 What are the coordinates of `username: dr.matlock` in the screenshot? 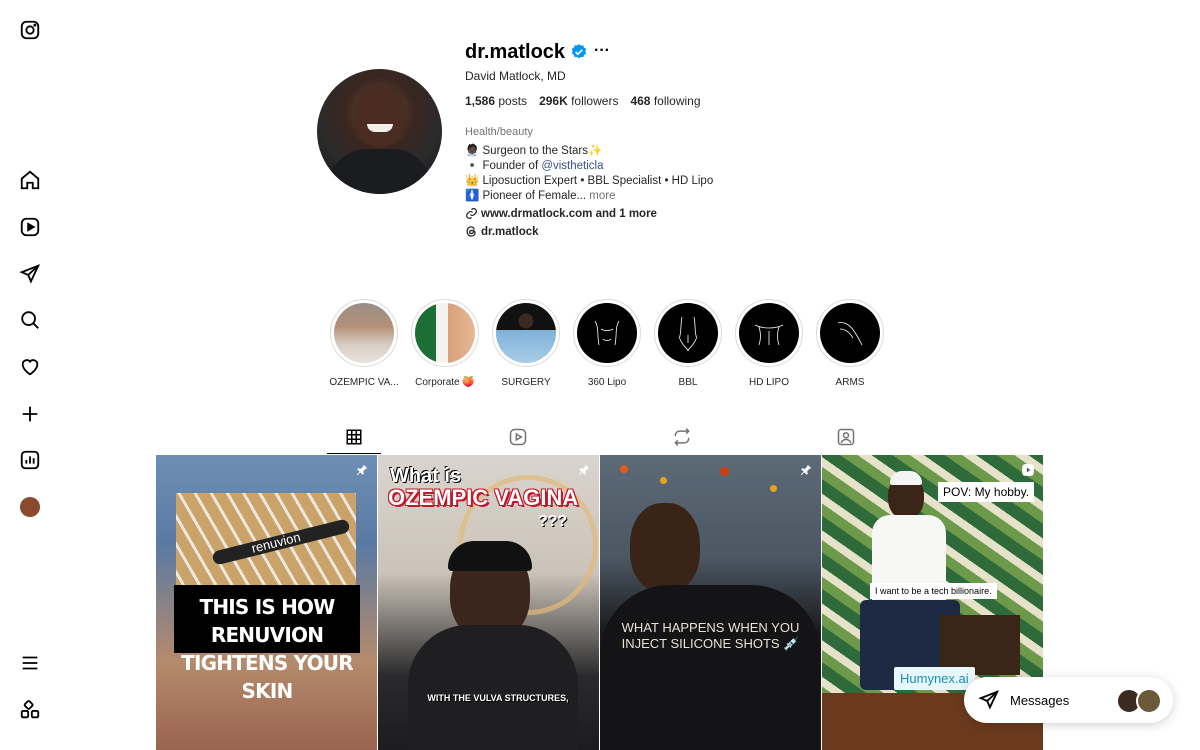 It's located at (515, 52).